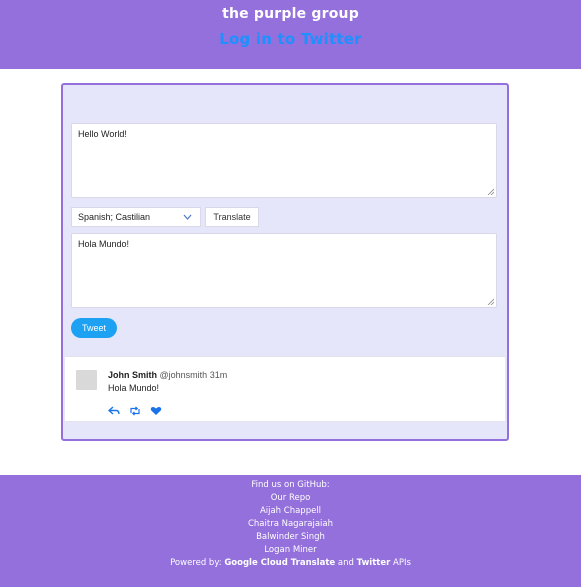  What do you see at coordinates (290, 524) in the screenshot?
I see `footer-link-chaitra: Chaitra Nagarajaiah` at bounding box center [290, 524].